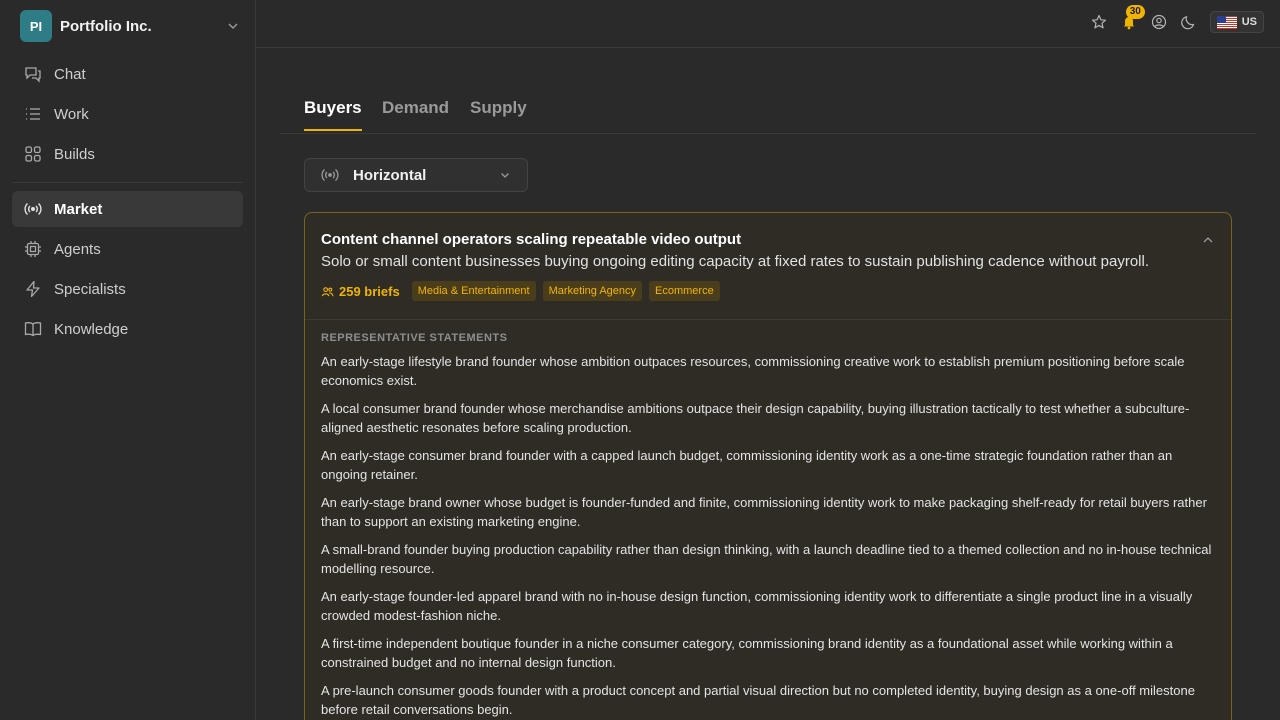 This screenshot has width=1280, height=720. What do you see at coordinates (333, 114) in the screenshot?
I see `tab-buyers: Buyers` at bounding box center [333, 114].